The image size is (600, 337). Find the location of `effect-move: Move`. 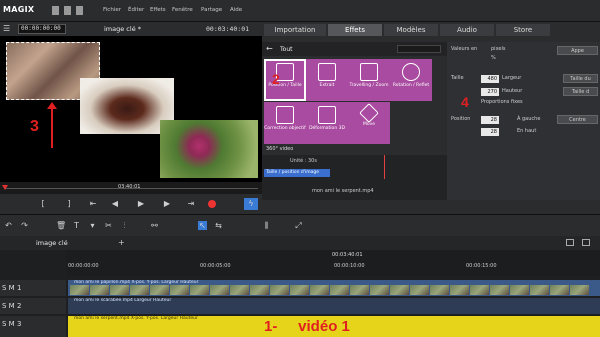

effect-move: Move is located at coordinates (369, 123).